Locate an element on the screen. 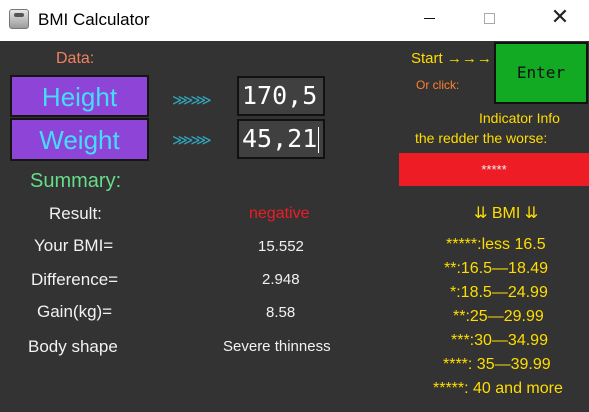 Image resolution: width=589 pixels, height=412 pixels. difference-value: 2.948 is located at coordinates (281, 279).